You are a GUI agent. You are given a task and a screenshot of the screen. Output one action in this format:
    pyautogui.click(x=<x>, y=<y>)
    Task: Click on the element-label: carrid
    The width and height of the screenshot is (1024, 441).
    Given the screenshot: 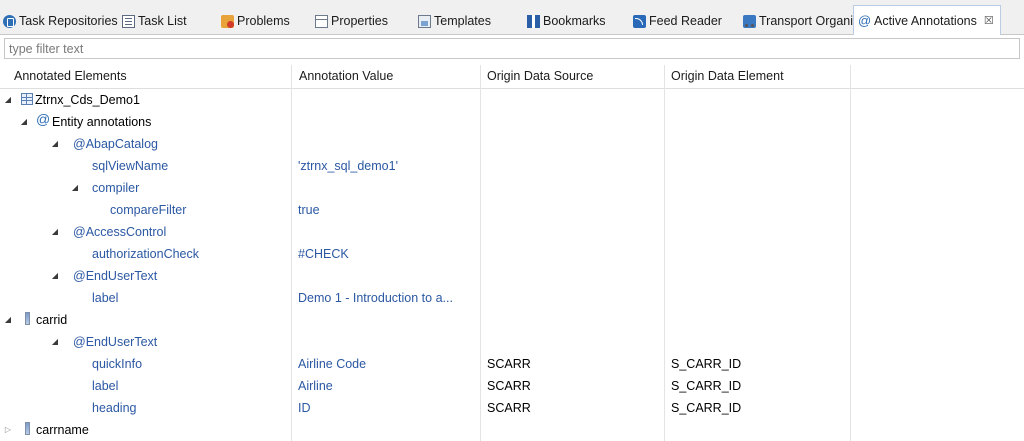 What is the action you would take?
    pyautogui.click(x=52, y=320)
    